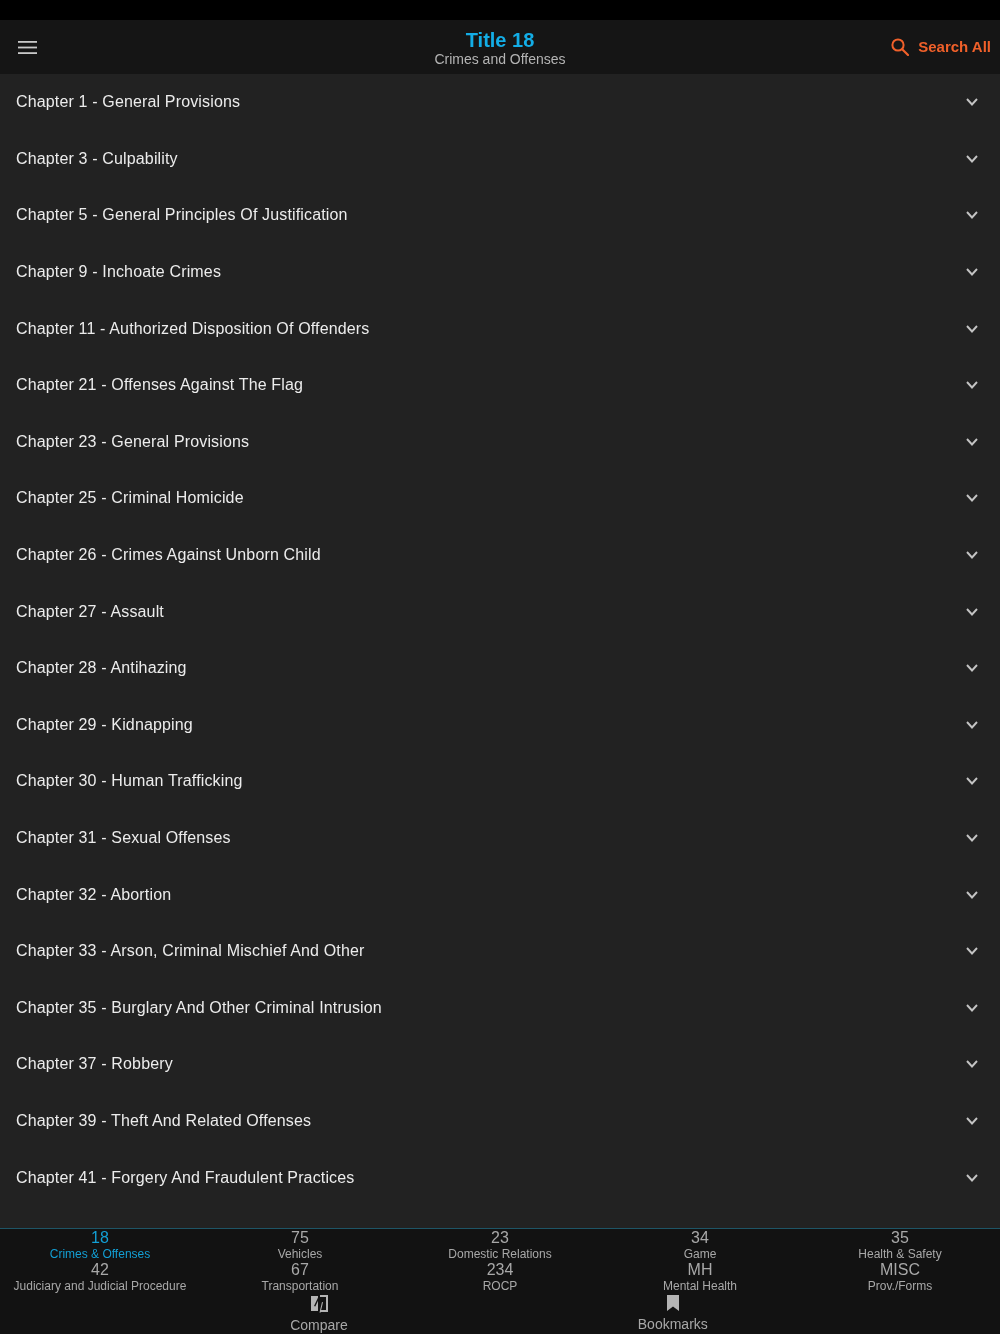  What do you see at coordinates (500, 725) in the screenshot?
I see `chapter-row: Chapter 29 - Kidnapping` at bounding box center [500, 725].